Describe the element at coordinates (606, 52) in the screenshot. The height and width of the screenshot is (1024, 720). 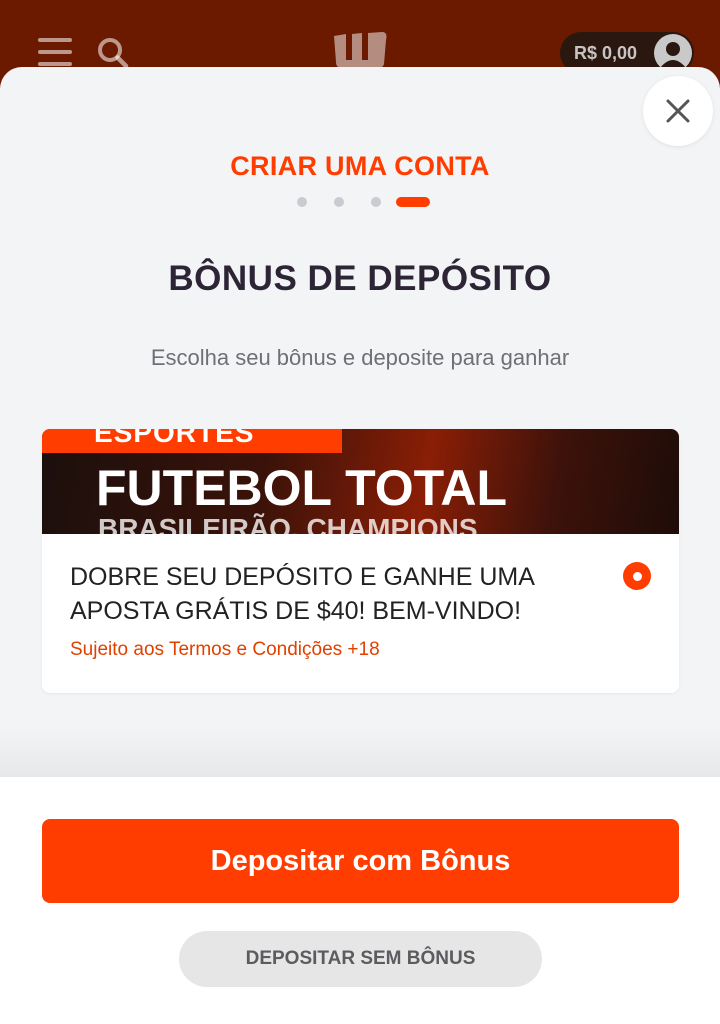
I see `balance-amount: R$ 0,00` at that location.